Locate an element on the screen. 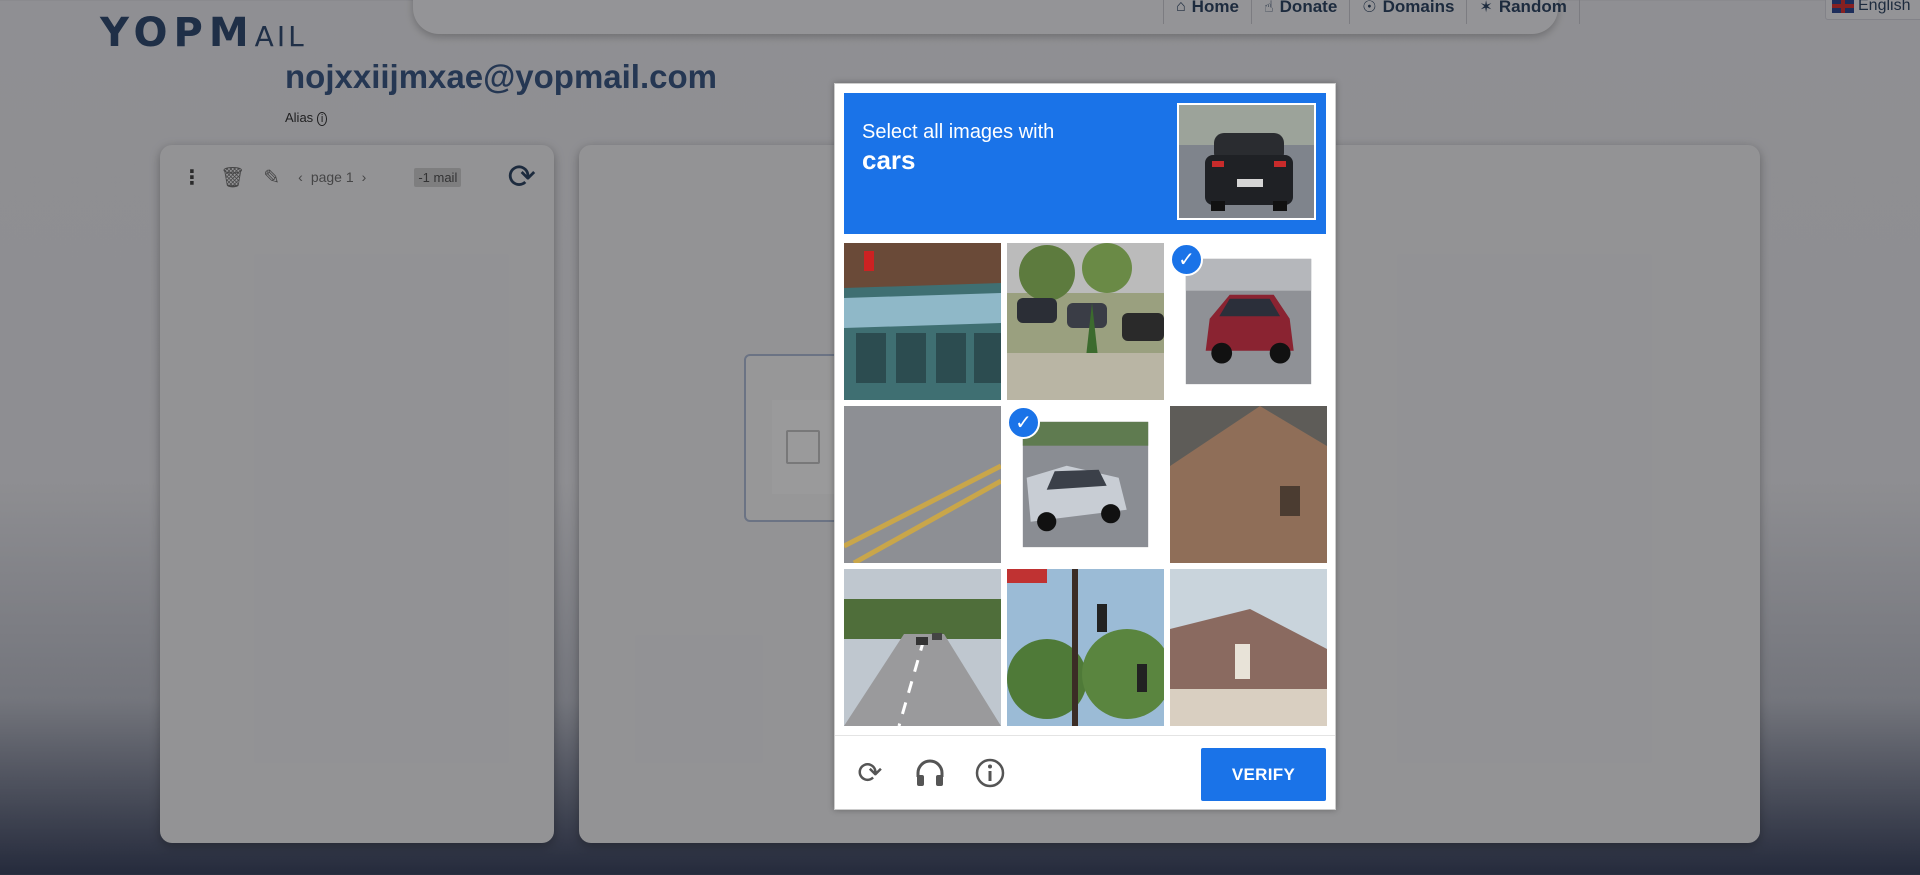 Image resolution: width=1920 pixels, height=875 pixels. captcha-header: Select all images with cars is located at coordinates (1085, 163).